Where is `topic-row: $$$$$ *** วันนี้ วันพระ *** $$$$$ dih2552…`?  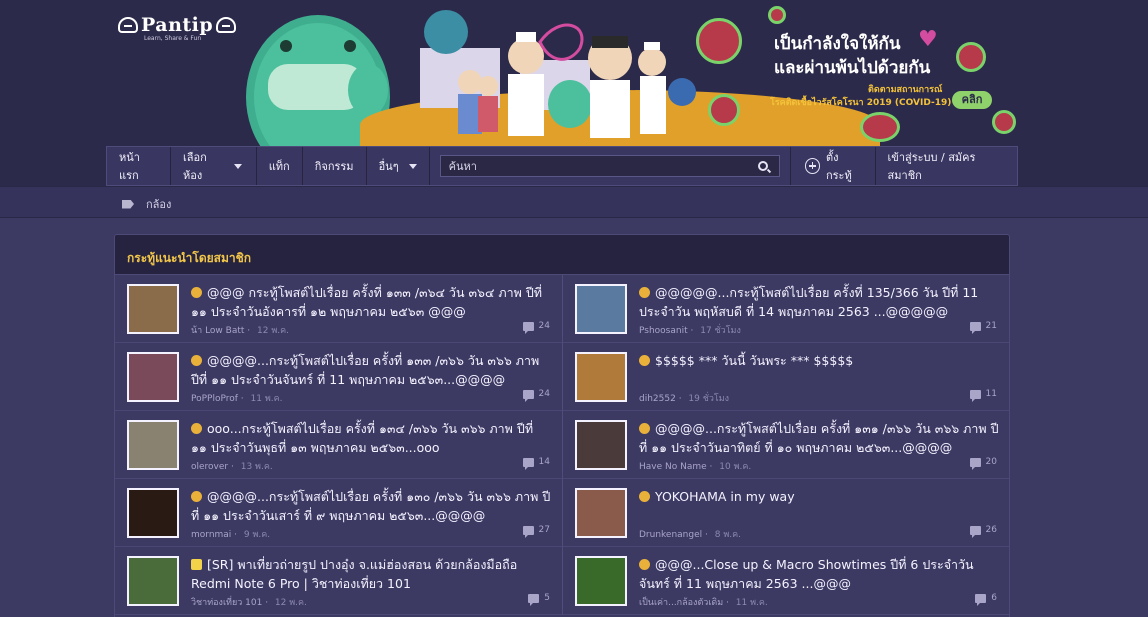 topic-row: $$$$$ *** วันนี้ วันพระ *** $$$$$ dih2552… is located at coordinates (786, 377).